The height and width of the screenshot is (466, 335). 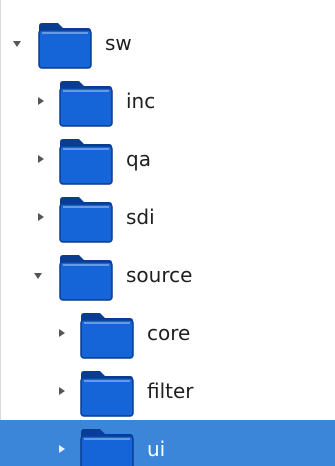 What do you see at coordinates (140, 217) in the screenshot?
I see `tree-row-label: sdi` at bounding box center [140, 217].